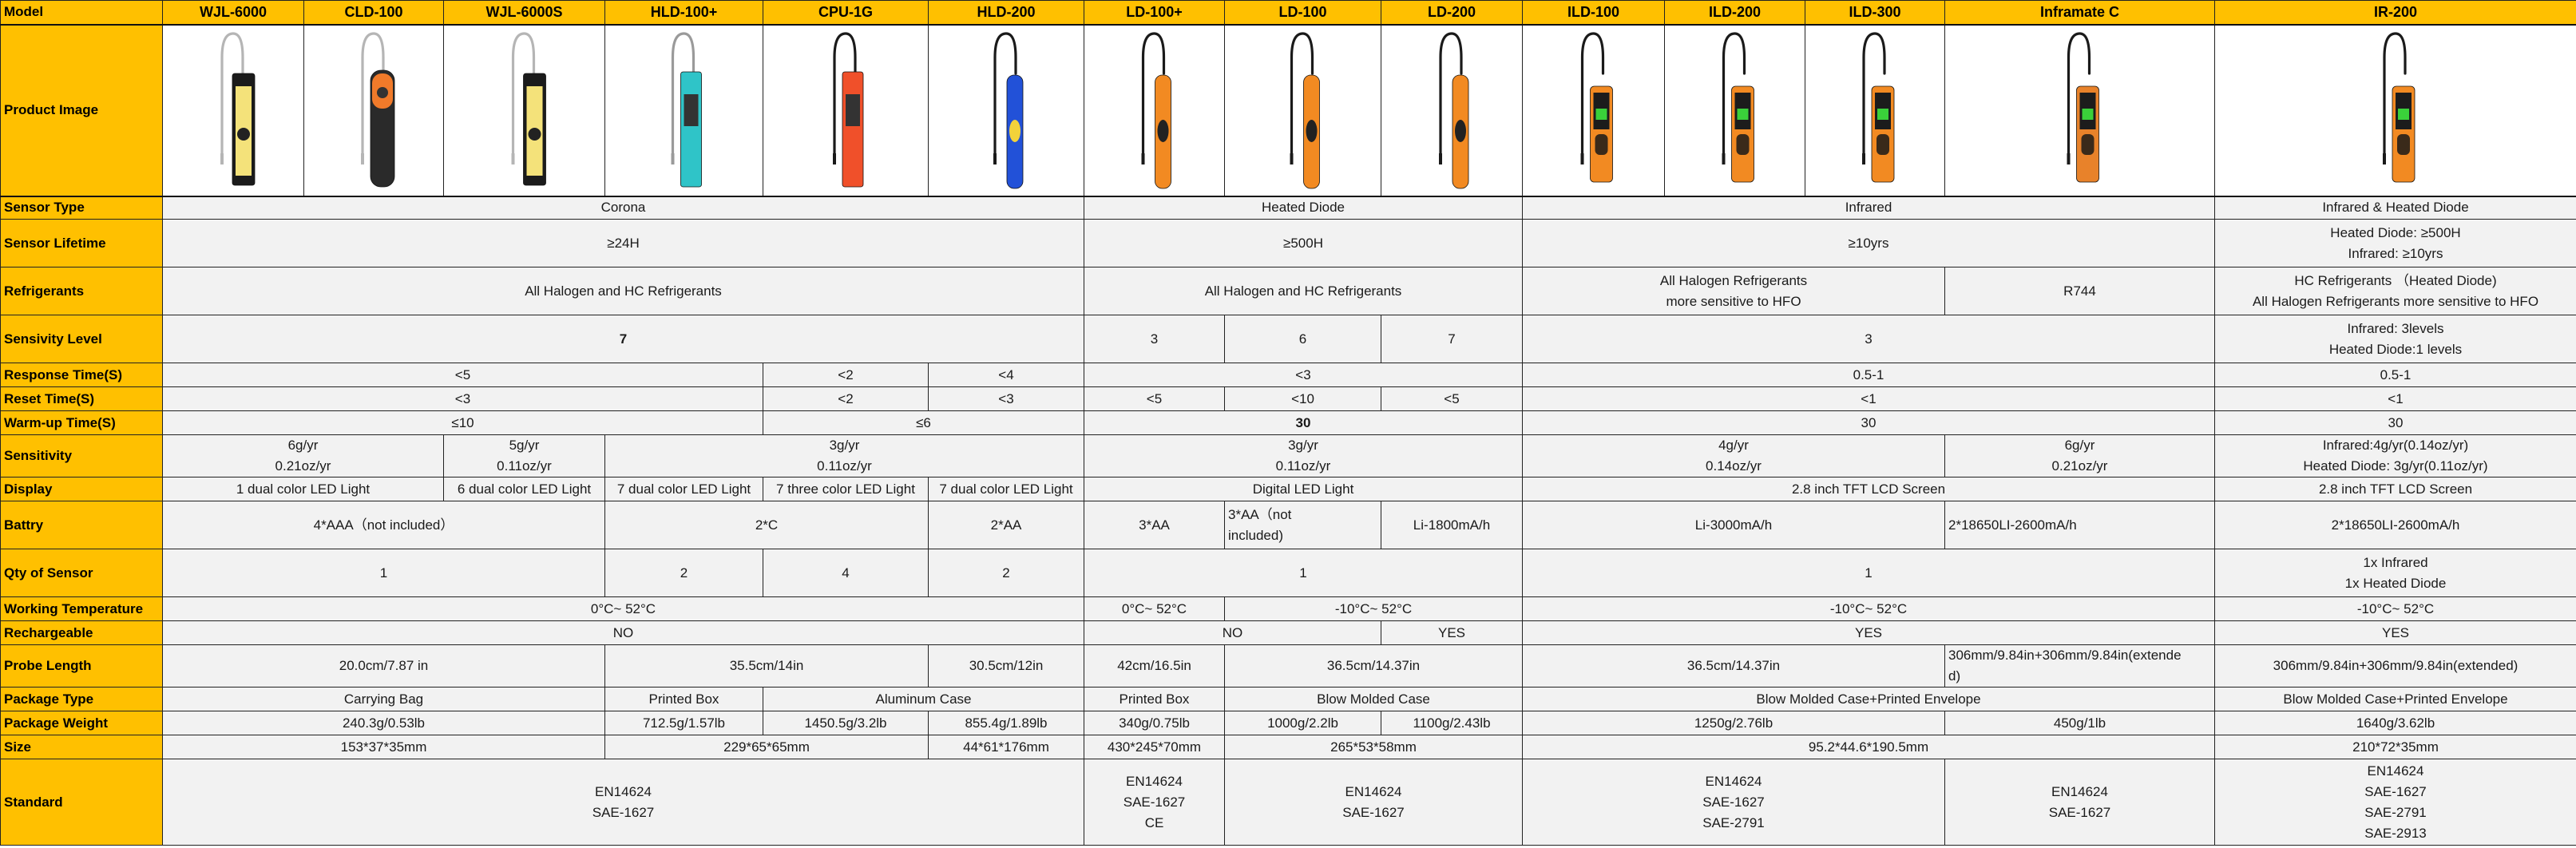  I want to click on spec-value-line: 306mm/9.84in+306mm/9.84in(extende, so click(2065, 655).